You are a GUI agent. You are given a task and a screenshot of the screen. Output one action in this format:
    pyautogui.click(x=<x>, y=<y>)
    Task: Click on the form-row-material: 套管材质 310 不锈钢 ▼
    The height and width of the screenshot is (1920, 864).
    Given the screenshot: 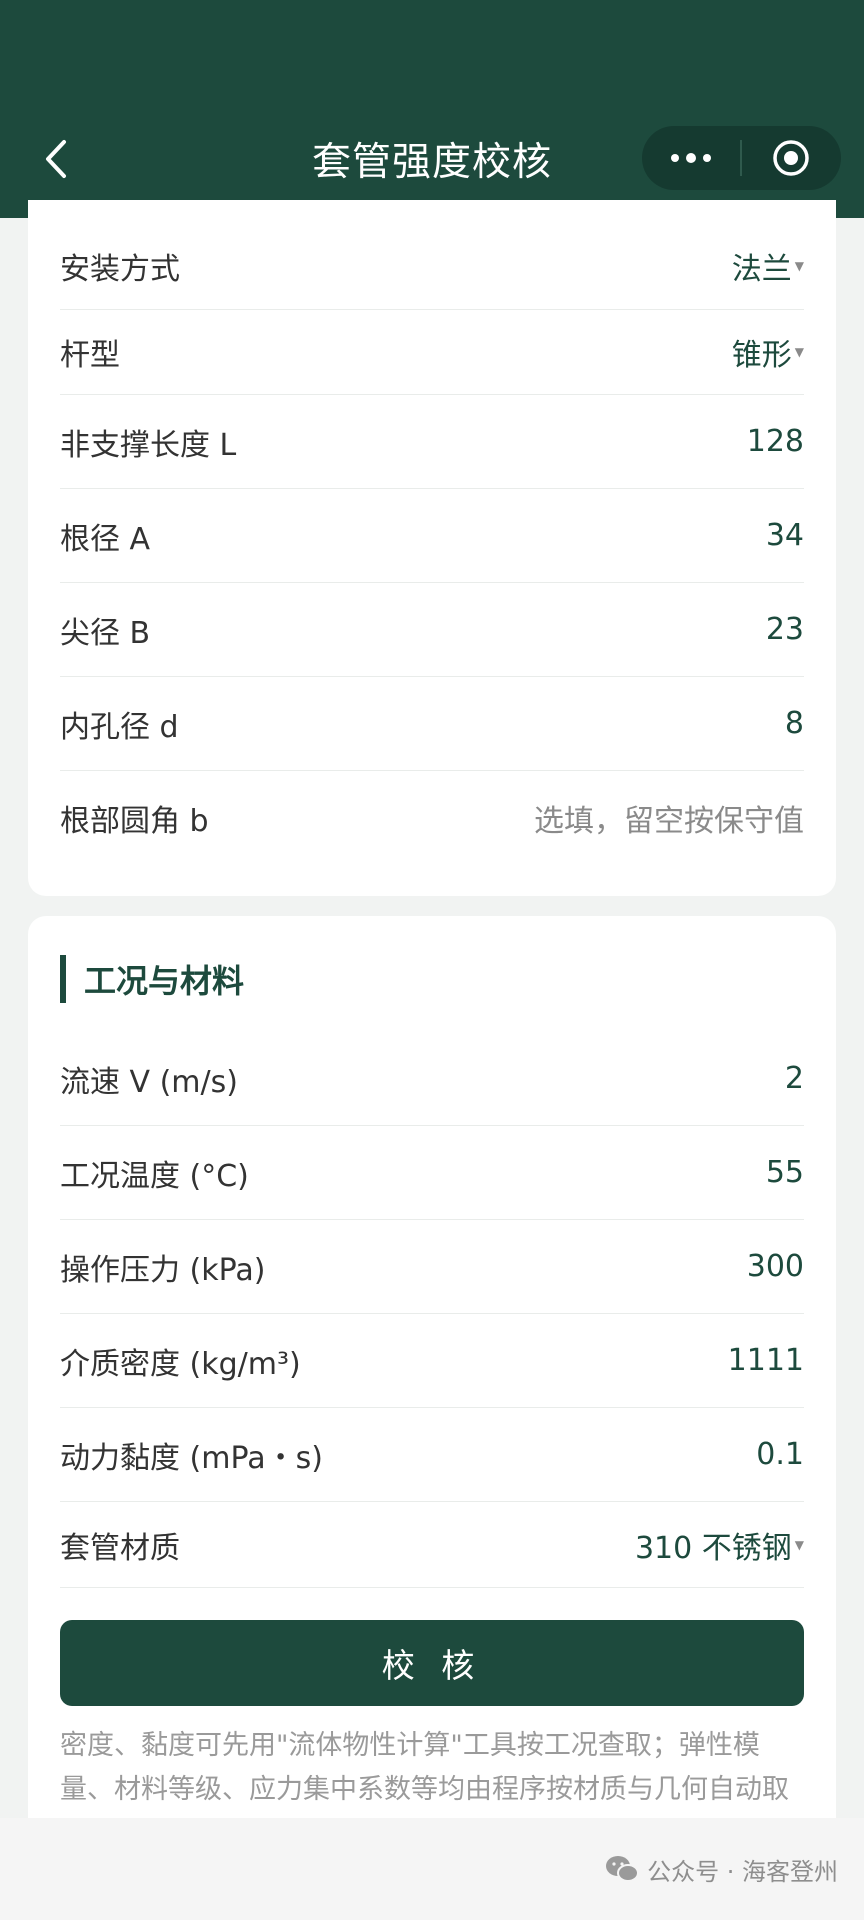 What is the action you would take?
    pyautogui.click(x=432, y=1545)
    